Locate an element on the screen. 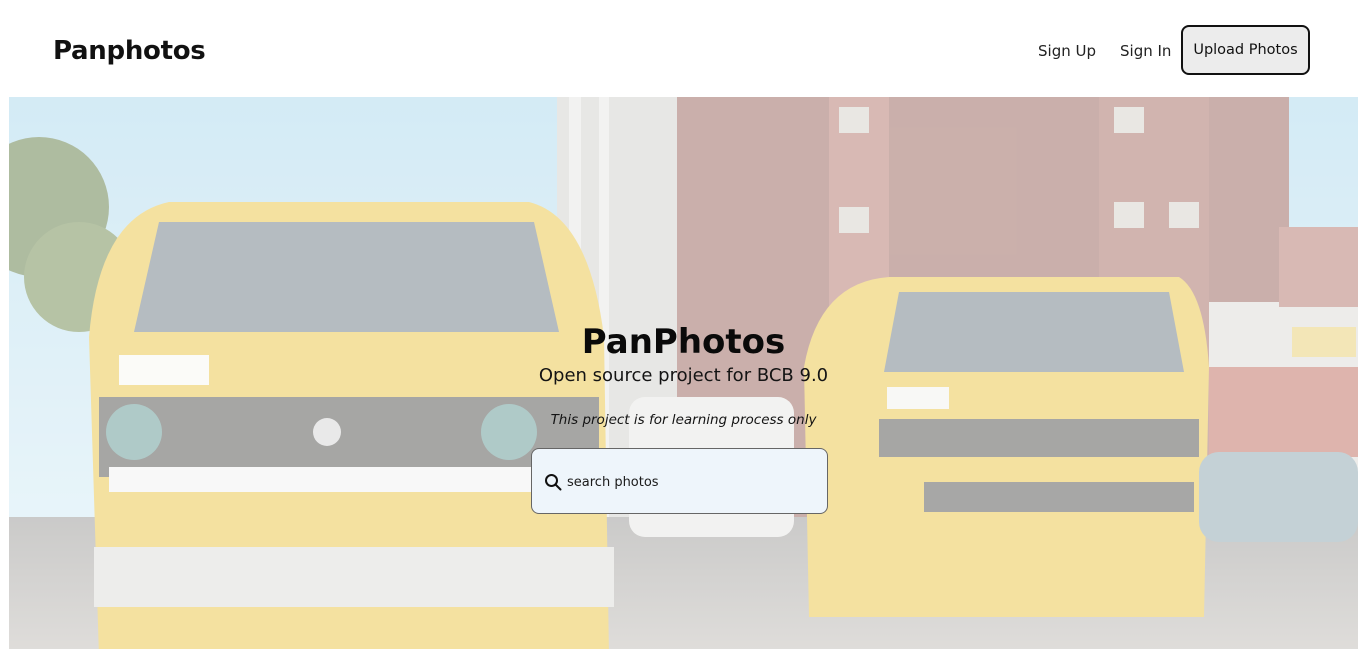 This screenshot has height=657, width=1367. sign-up-link: Sign Up is located at coordinates (1067, 51).